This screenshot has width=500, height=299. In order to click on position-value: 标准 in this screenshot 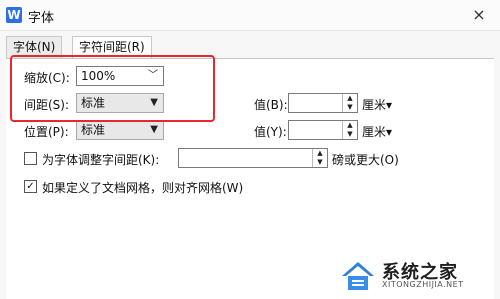, I will do `click(93, 130)`.